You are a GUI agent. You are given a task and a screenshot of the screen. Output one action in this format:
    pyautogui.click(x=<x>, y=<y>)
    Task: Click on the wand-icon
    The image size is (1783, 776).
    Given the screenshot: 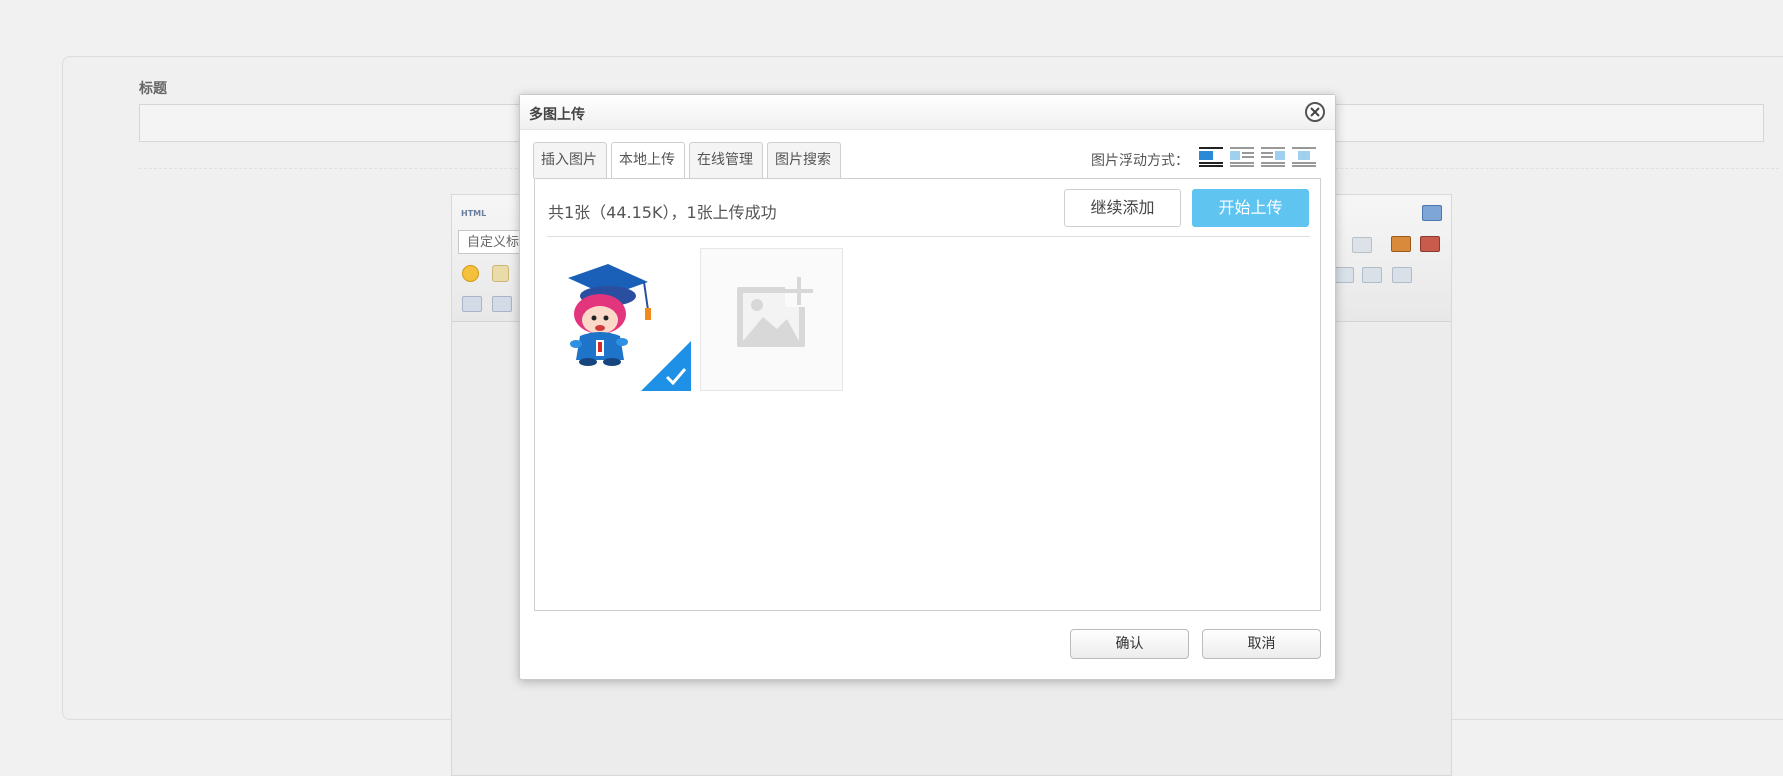 What is the action you would take?
    pyautogui.click(x=500, y=273)
    